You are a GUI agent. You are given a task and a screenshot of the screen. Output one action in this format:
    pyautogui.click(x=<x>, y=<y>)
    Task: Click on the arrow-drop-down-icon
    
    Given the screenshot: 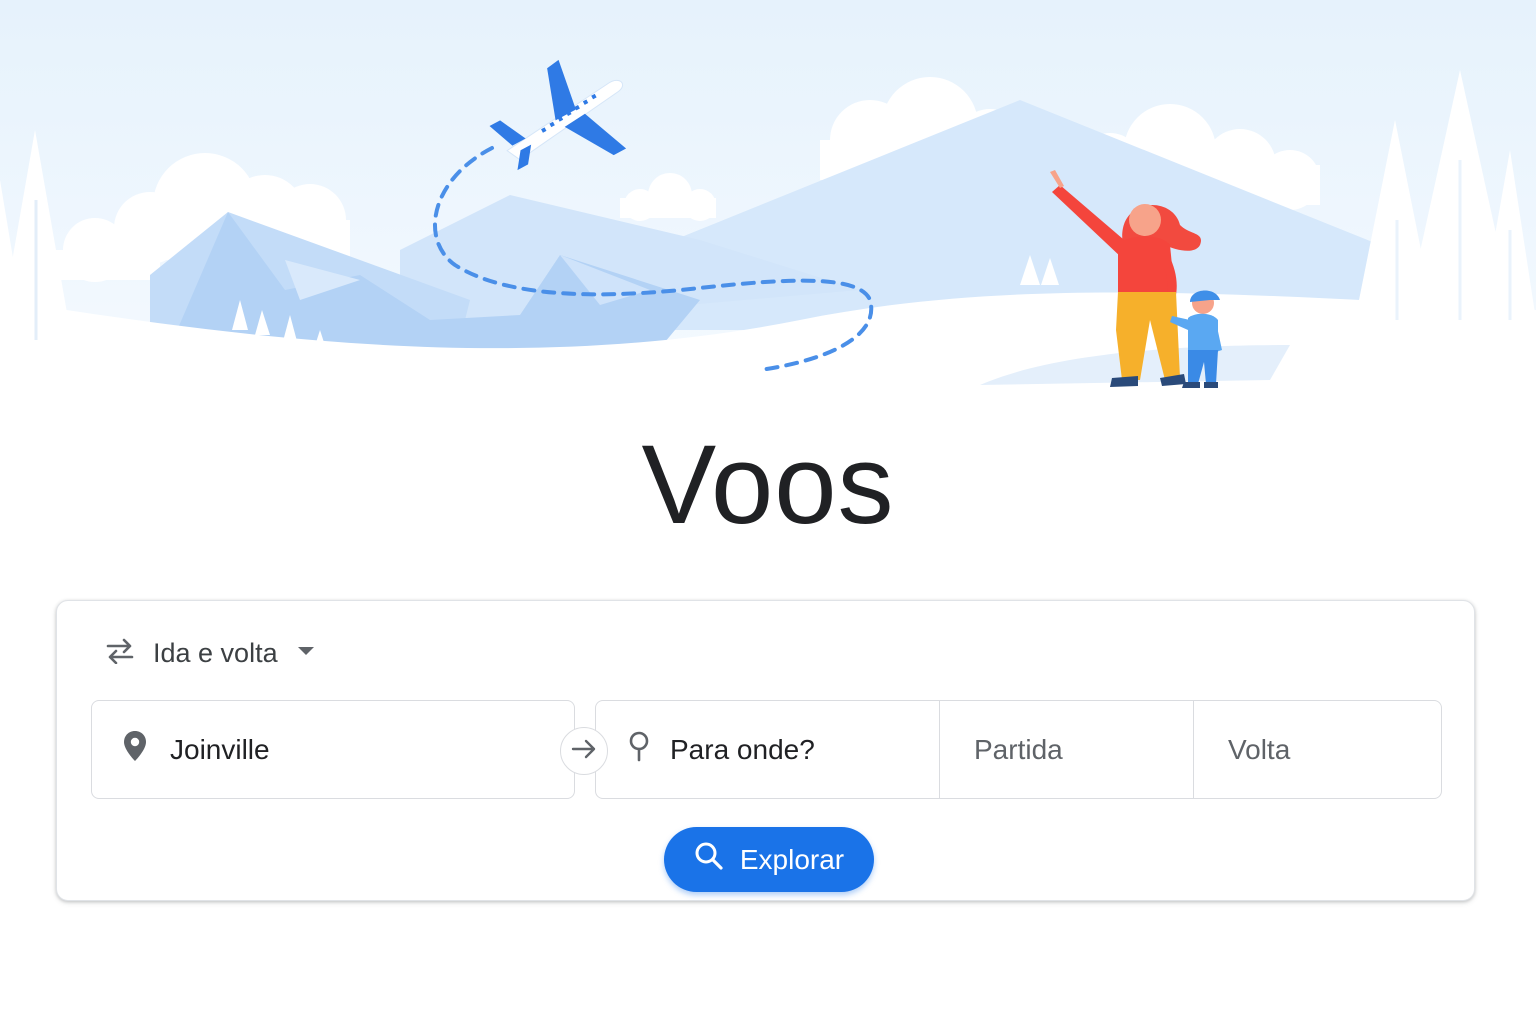 What is the action you would take?
    pyautogui.click(x=306, y=653)
    